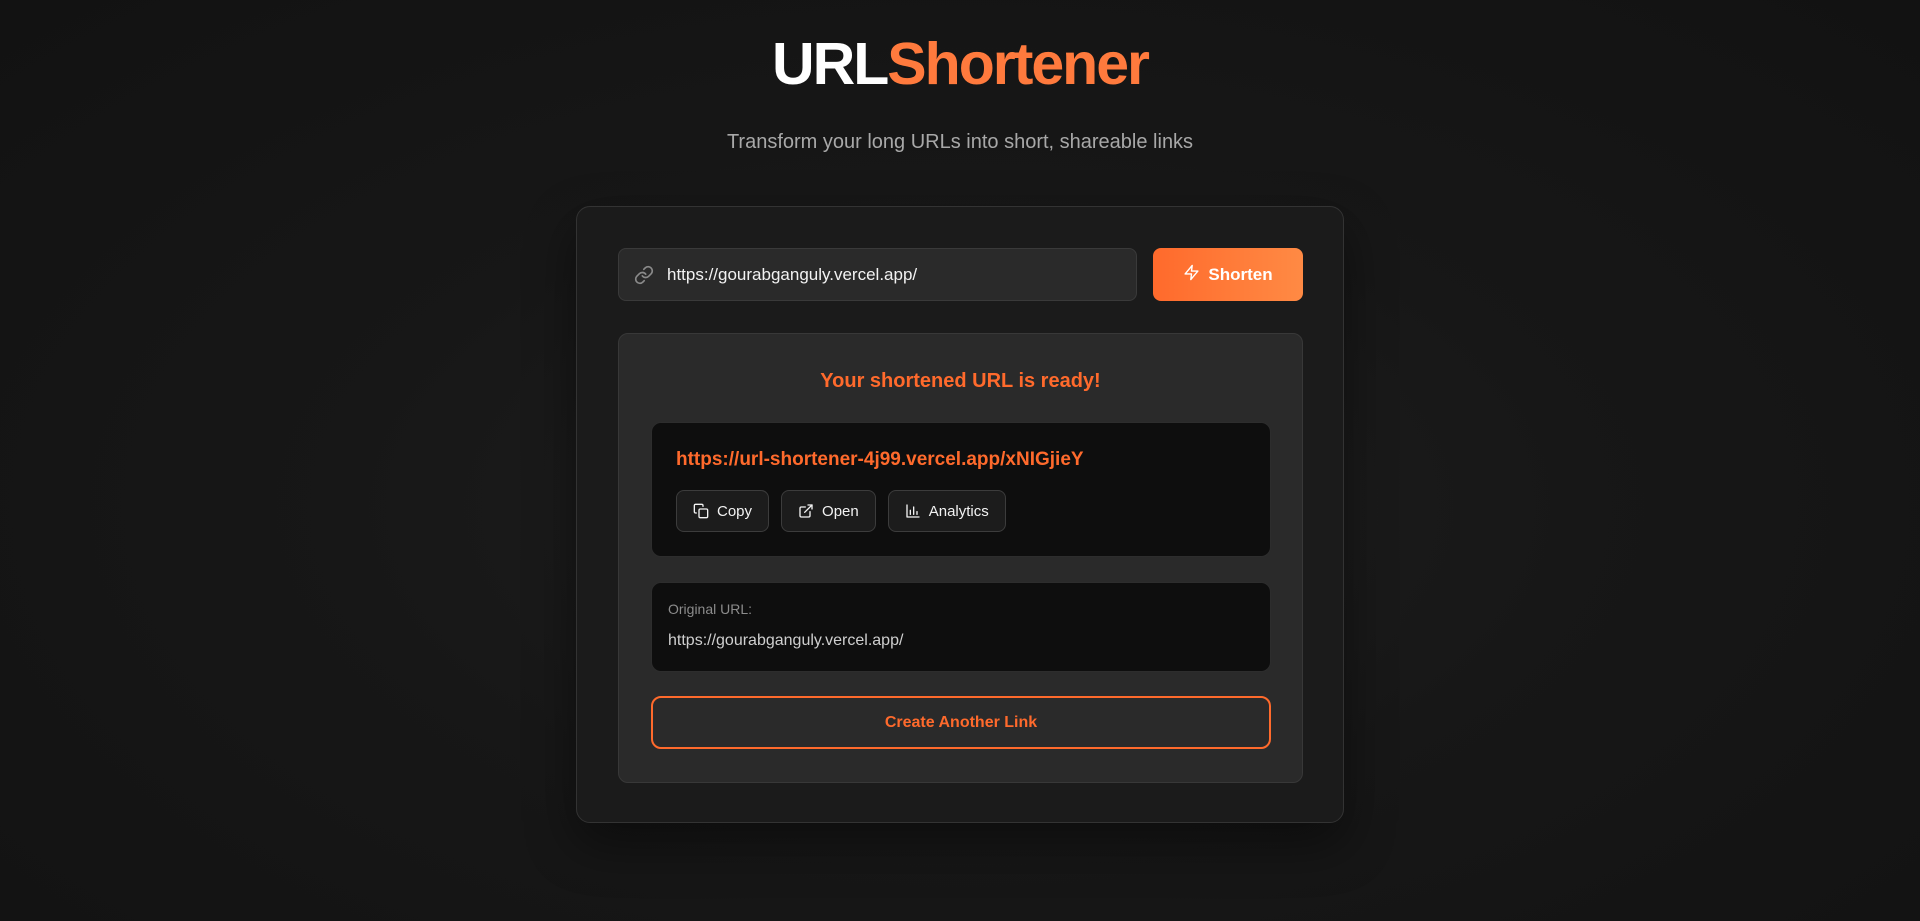  I want to click on title-url-part: URL, so click(830, 64).